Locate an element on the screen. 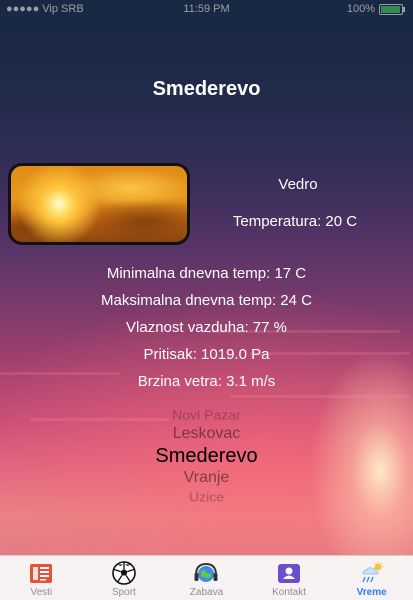  battery-status: 100% is located at coordinates (375, 9).